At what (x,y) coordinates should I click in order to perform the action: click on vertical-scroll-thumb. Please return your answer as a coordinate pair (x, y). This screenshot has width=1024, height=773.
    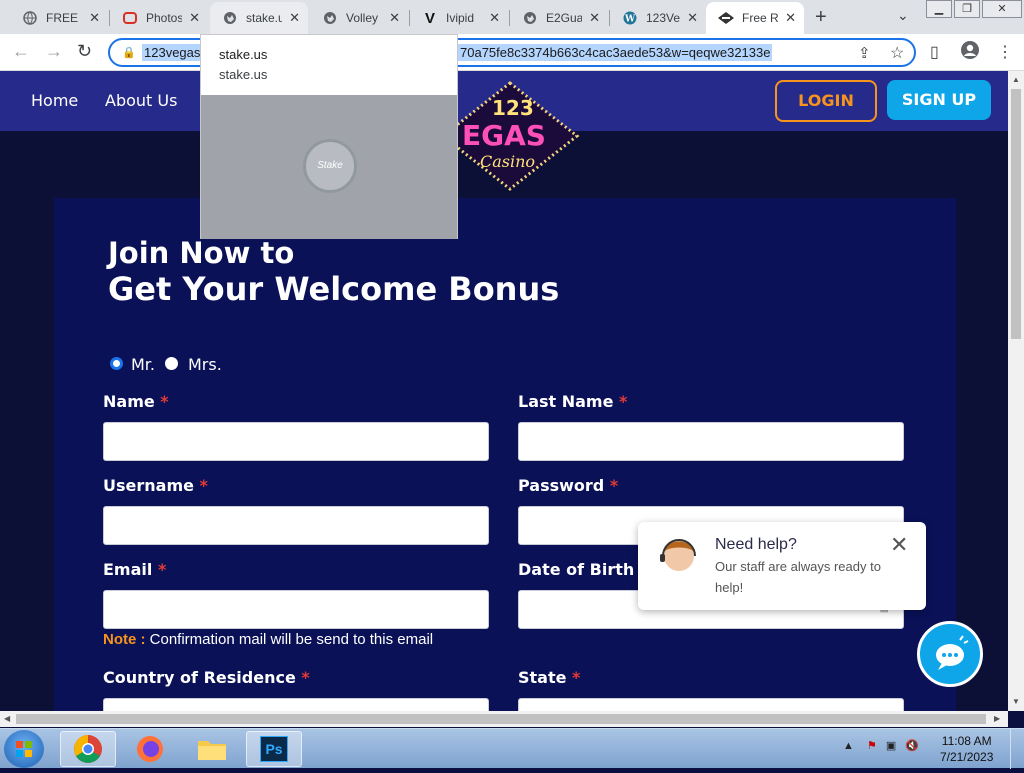
    Looking at the image, I should click on (1016, 214).